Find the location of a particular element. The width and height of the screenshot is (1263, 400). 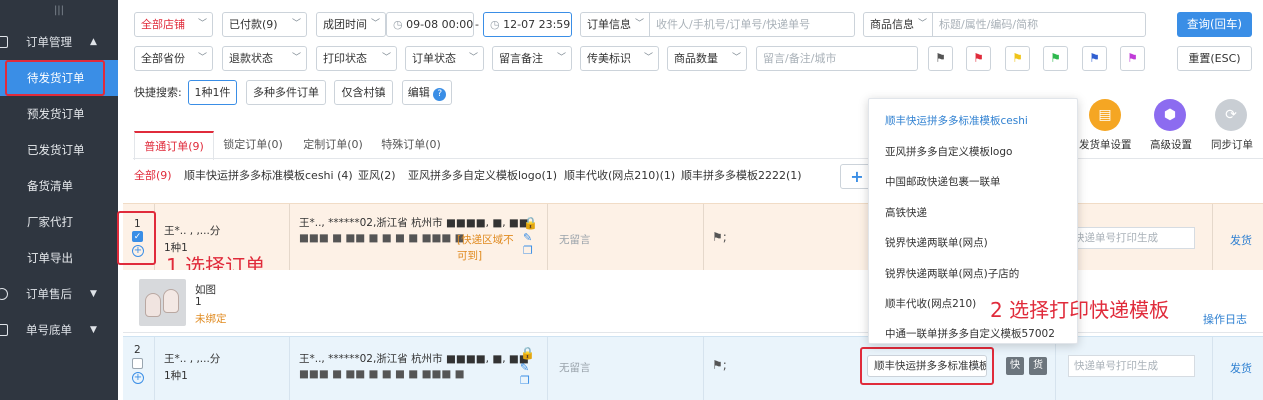

subfilter-yafeng: 亚风(2) is located at coordinates (377, 176).